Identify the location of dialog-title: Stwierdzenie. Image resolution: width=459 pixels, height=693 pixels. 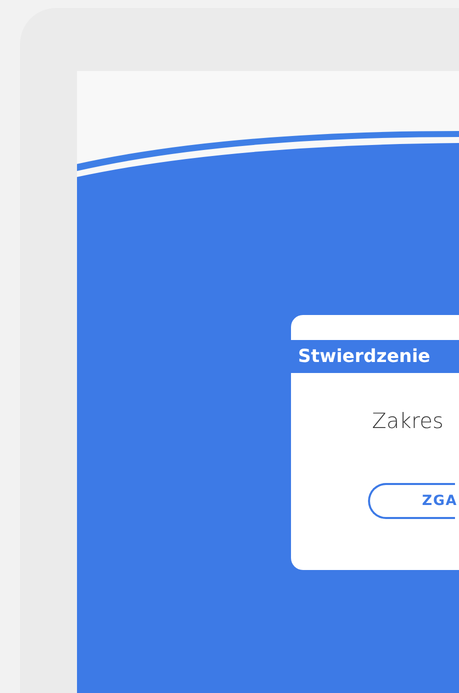
(375, 356).